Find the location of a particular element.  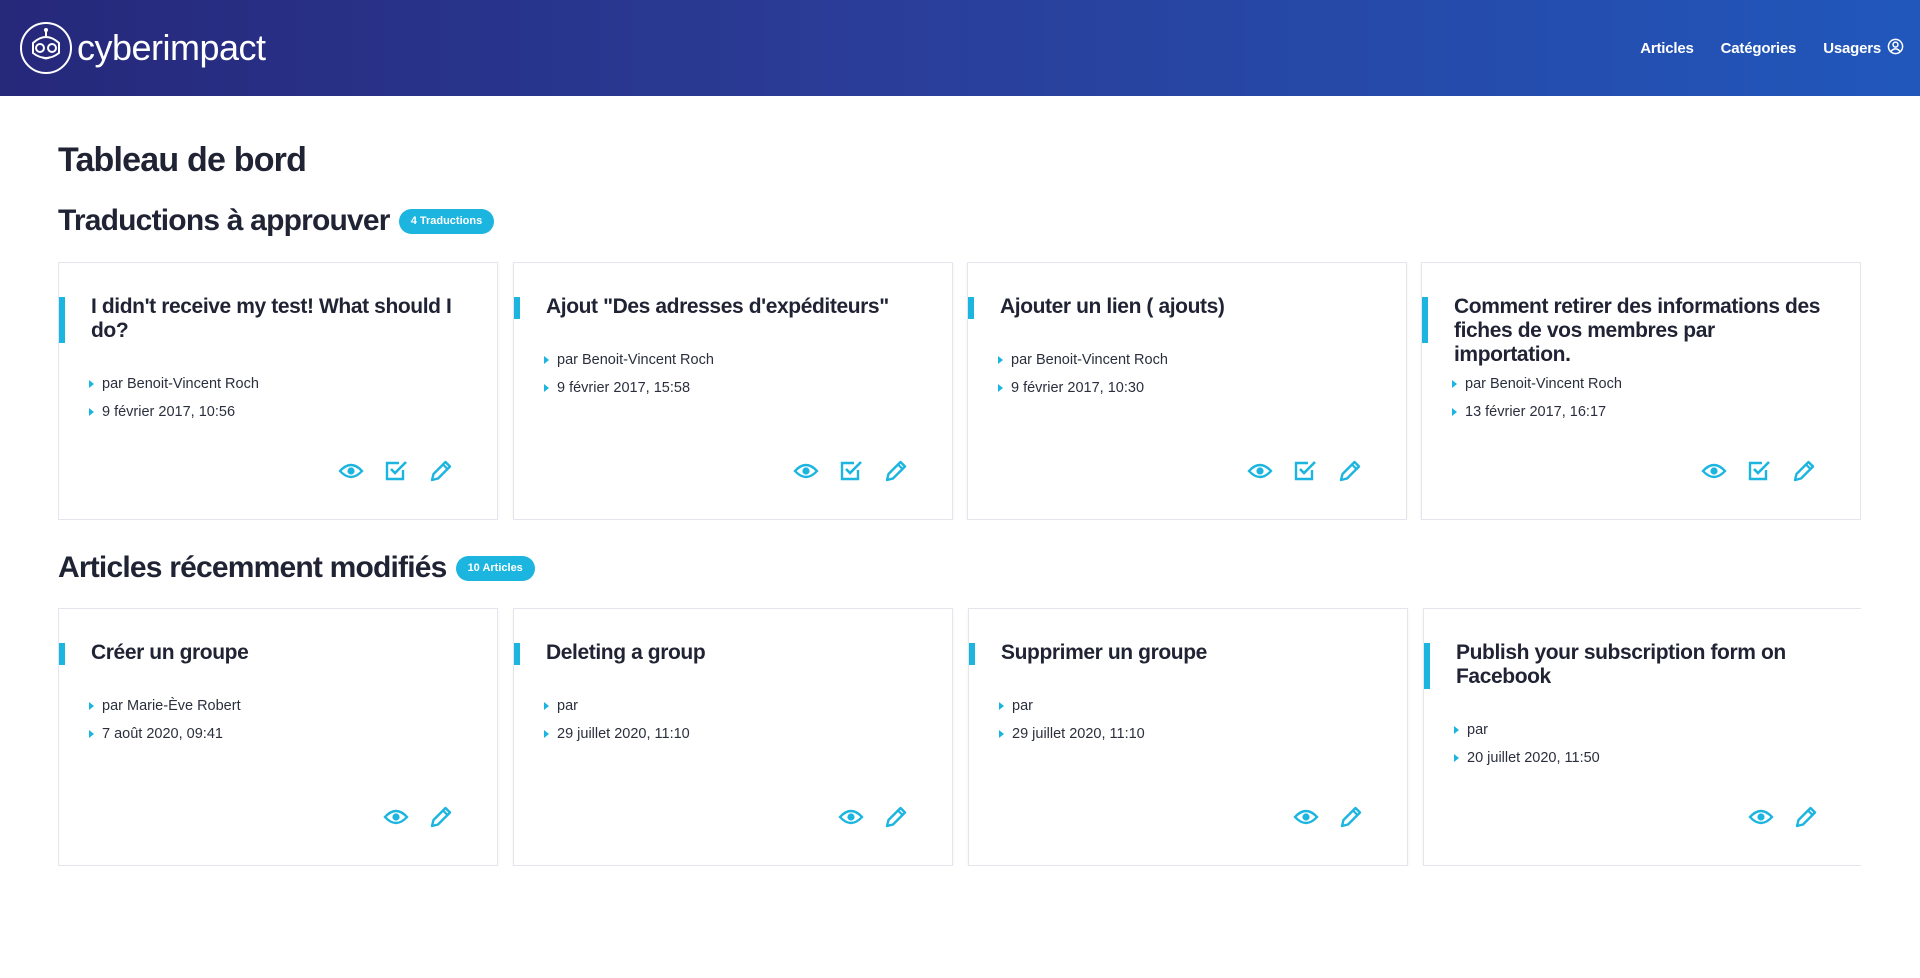

card-meta: par 20 juillet 2020, 11:50 is located at coordinates (1527, 744).